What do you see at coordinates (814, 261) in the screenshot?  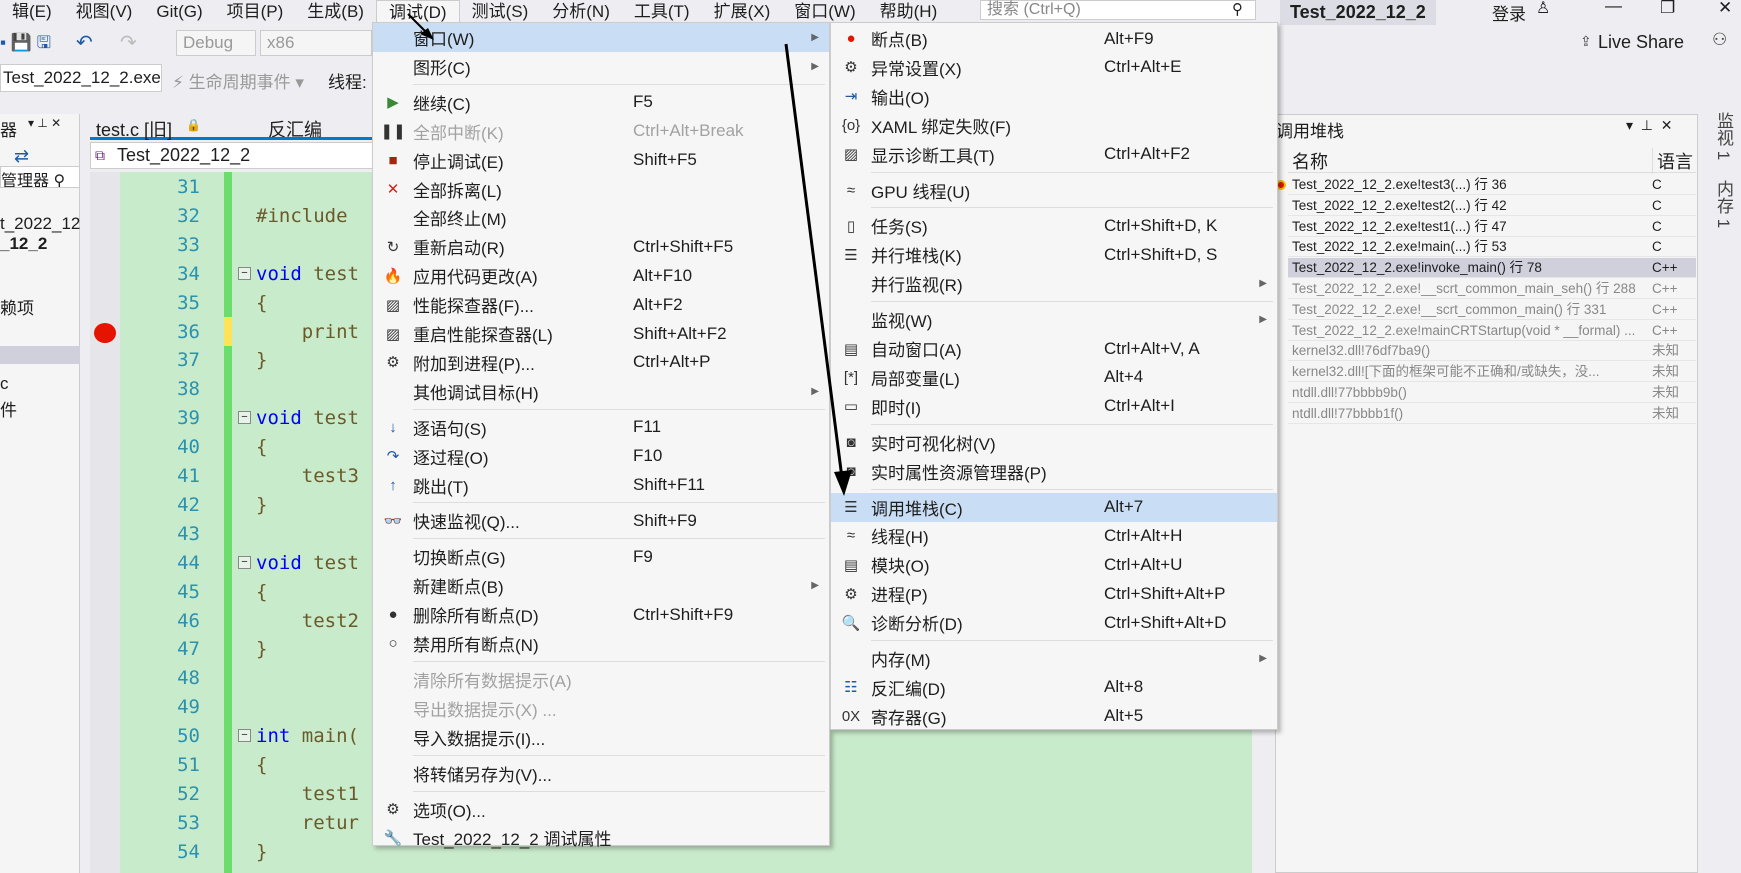 I see `arrow-line` at bounding box center [814, 261].